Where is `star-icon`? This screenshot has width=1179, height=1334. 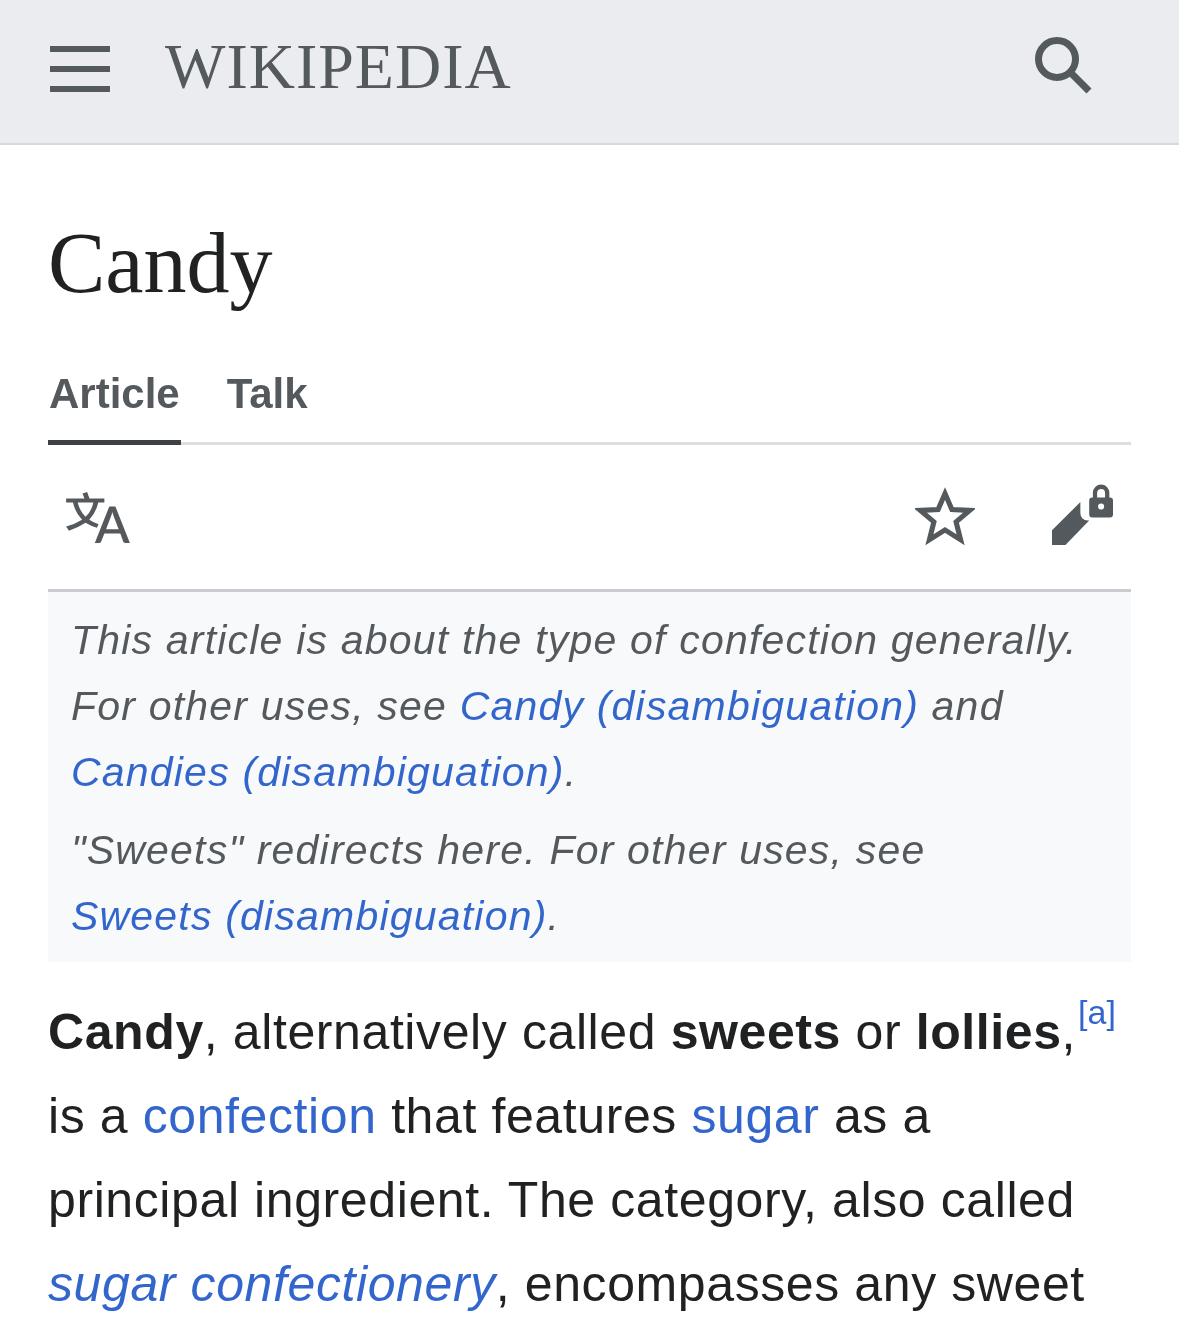 star-icon is located at coordinates (945, 517).